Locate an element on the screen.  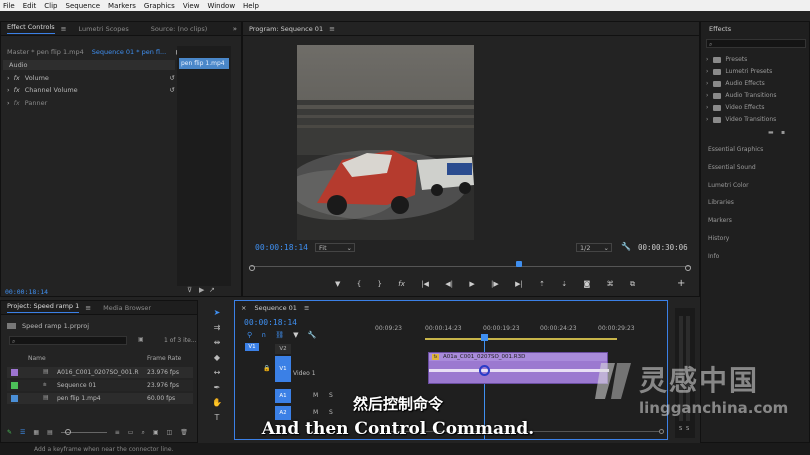
snap-icon: ∩ is located at coordinates (263, 335).